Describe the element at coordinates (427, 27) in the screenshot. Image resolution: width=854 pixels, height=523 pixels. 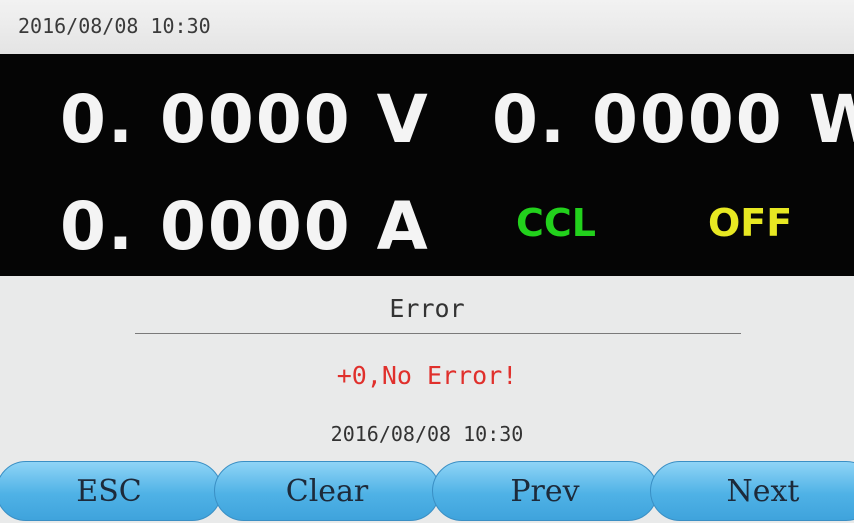
I see `status-bar: 2016/08/08 10:30` at that location.